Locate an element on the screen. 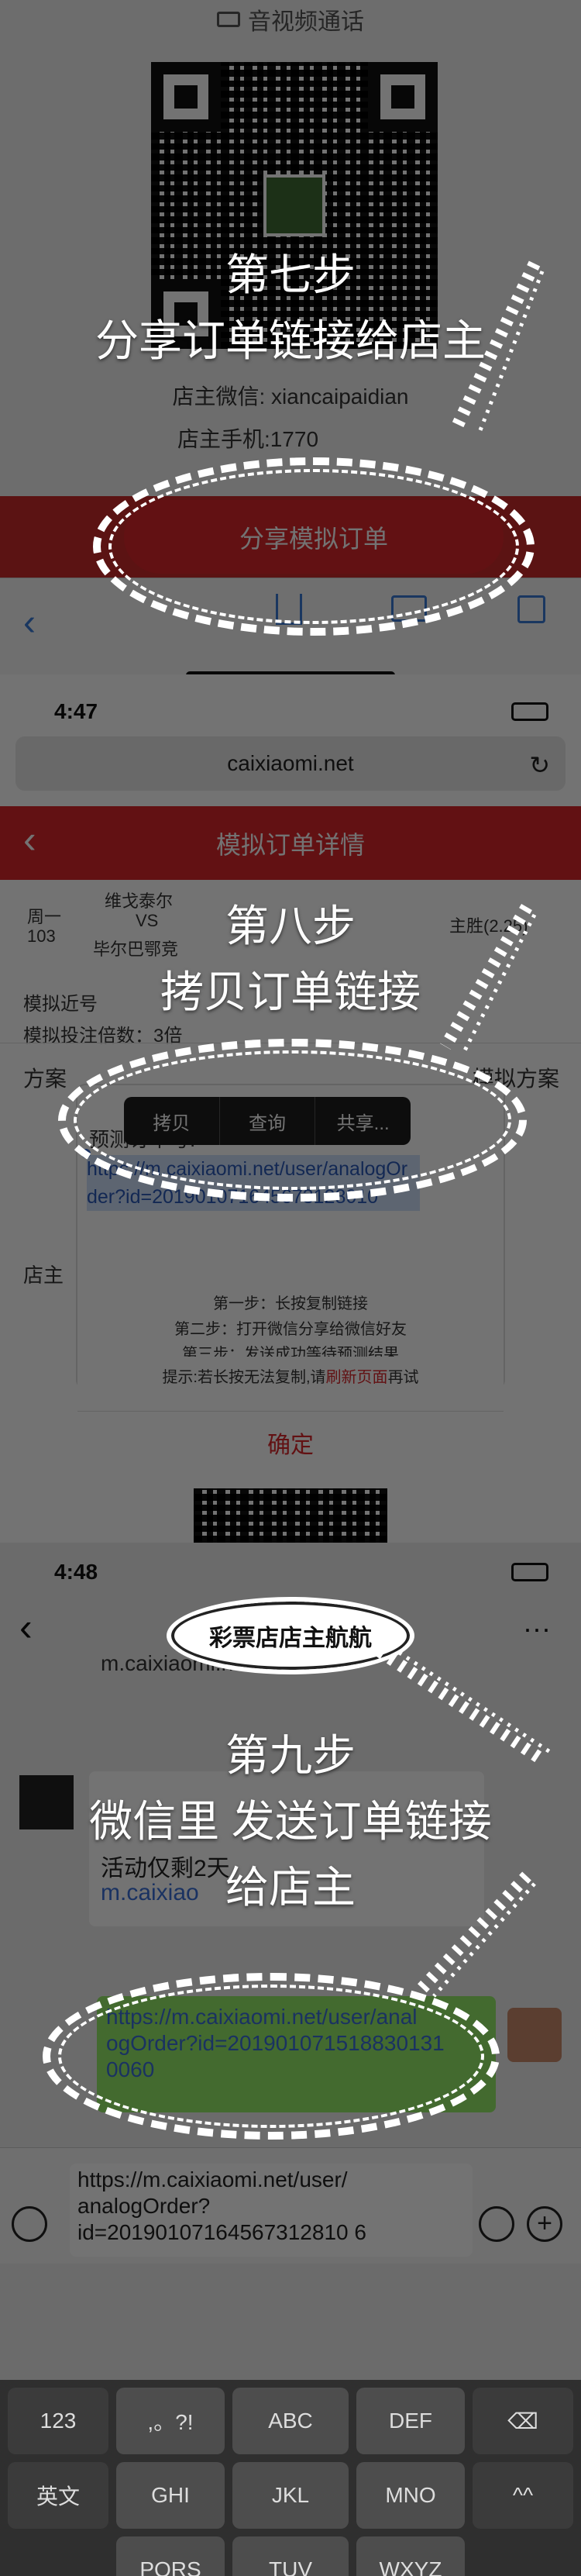 This screenshot has height=2576, width=581. emoji-icon is located at coordinates (496, 2224).